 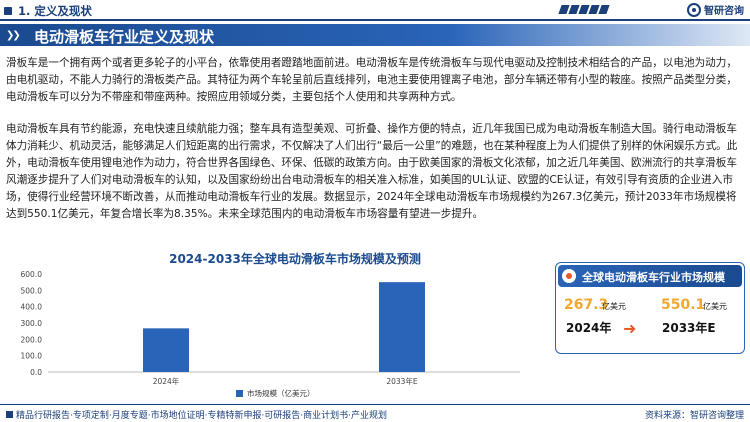 What do you see at coordinates (715, 306) in the screenshot?
I see `unit-2033: 亿美元` at bounding box center [715, 306].